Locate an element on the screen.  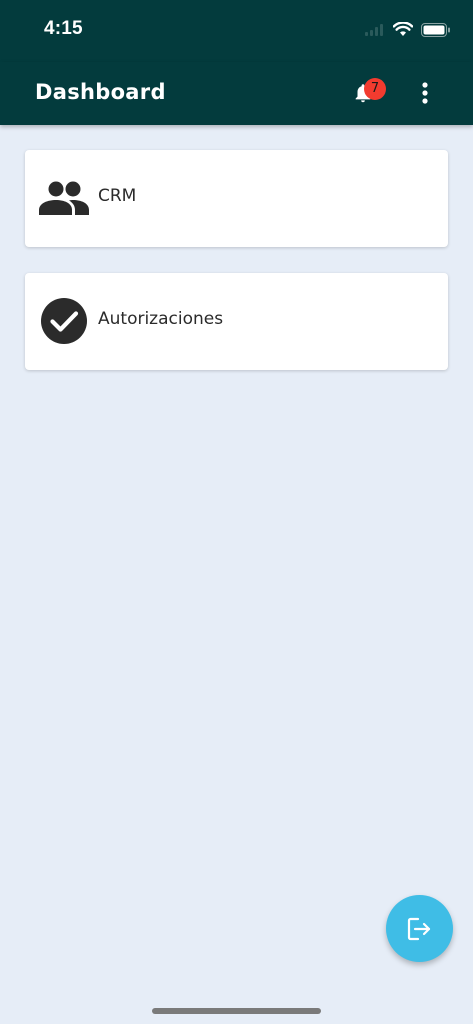
app-bar: Dashboard 7 is located at coordinates (236, 93).